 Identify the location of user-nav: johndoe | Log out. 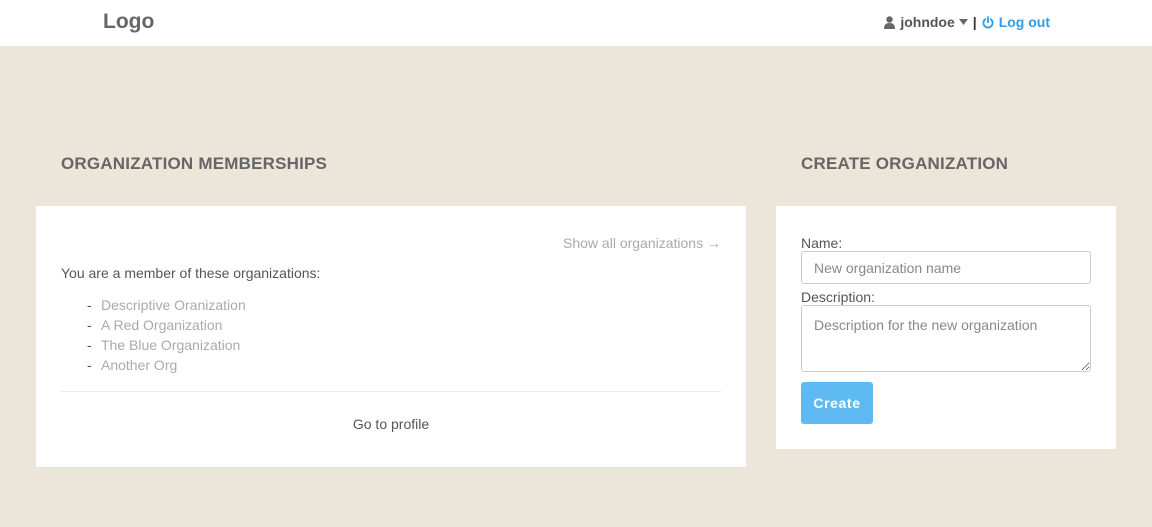
(967, 22).